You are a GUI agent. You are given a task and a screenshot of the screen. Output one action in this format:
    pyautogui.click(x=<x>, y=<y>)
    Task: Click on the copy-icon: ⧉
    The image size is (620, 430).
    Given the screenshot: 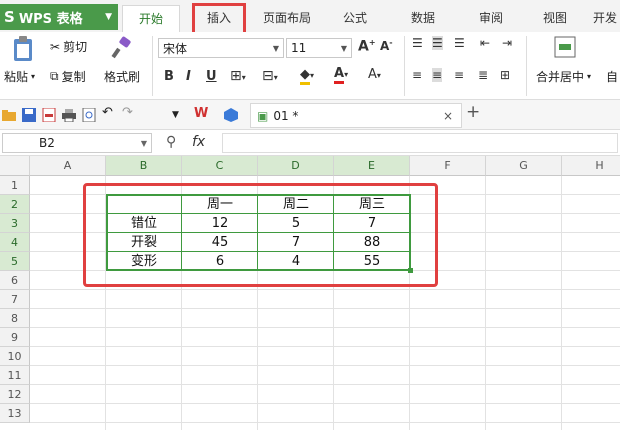 What is the action you would take?
    pyautogui.click(x=54, y=76)
    